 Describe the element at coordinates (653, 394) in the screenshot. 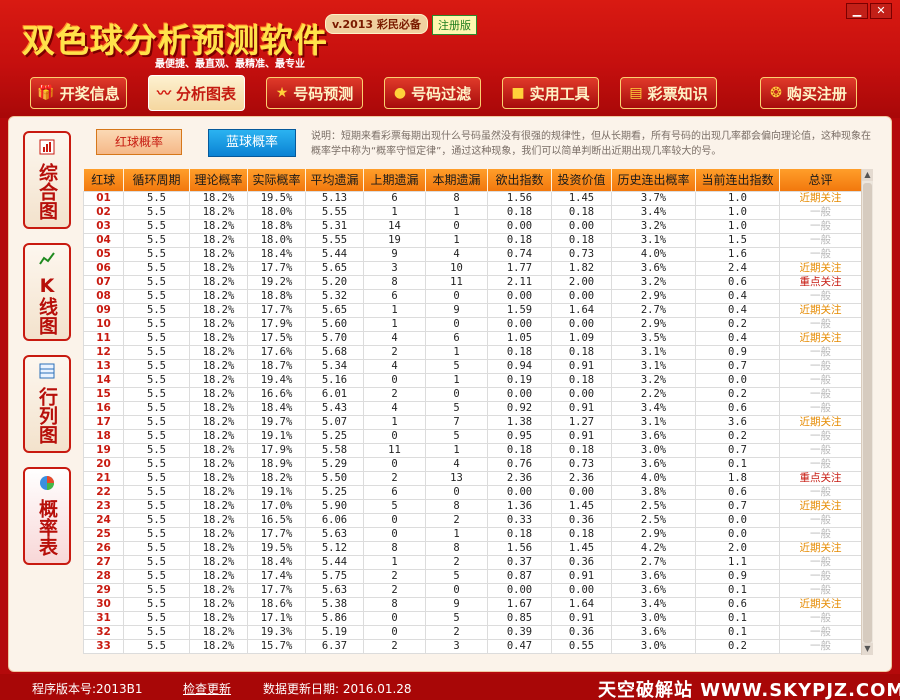

I see `table-cell: 2.2%` at that location.